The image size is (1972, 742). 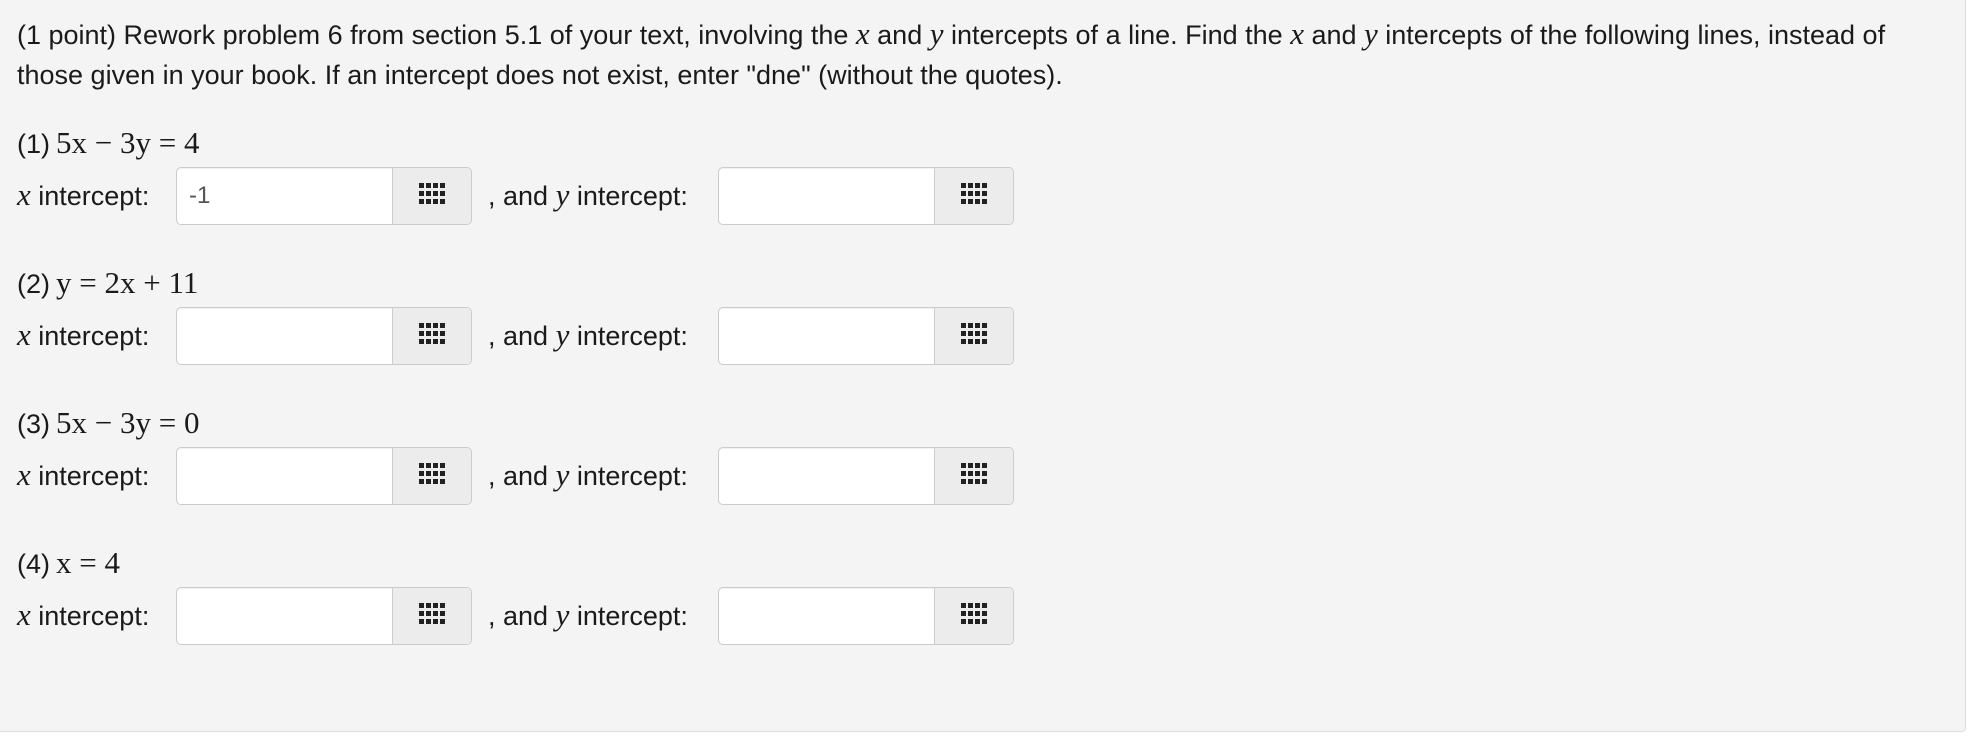 I want to click on statement-text: intercepts of a line. Find the, so click(x=1117, y=35).